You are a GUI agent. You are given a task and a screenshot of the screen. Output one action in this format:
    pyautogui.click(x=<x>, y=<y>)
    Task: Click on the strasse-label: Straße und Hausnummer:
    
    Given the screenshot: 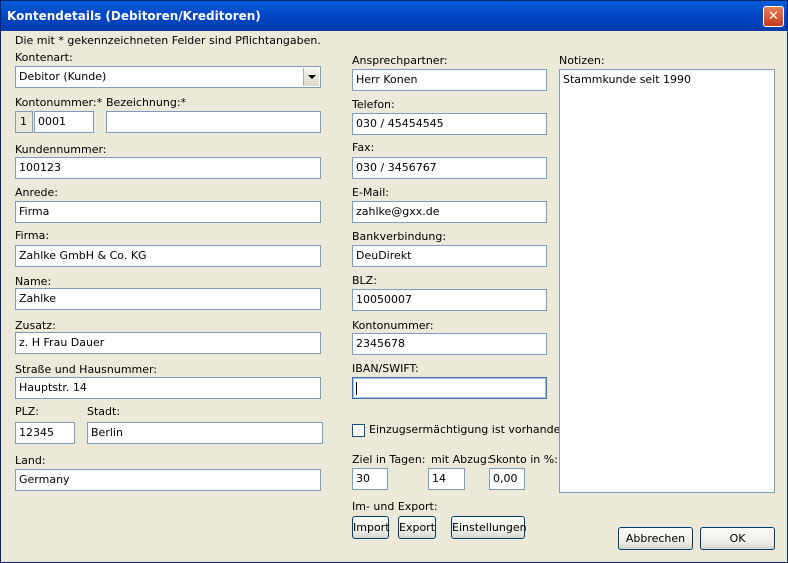 What is the action you would take?
    pyautogui.click(x=86, y=369)
    